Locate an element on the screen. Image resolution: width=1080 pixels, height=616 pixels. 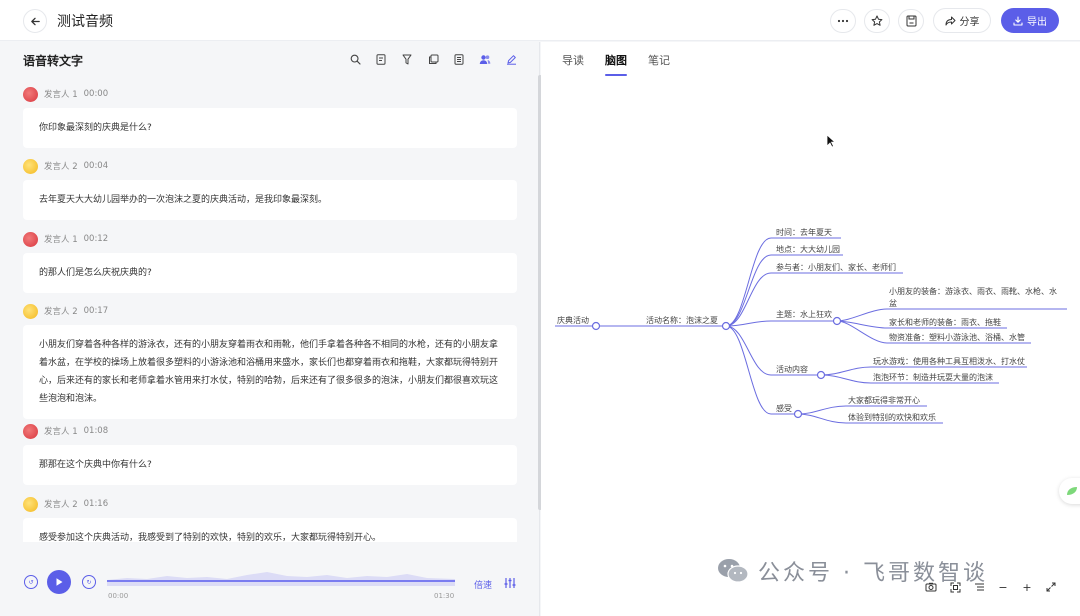
document-button is located at coordinates (381, 59).